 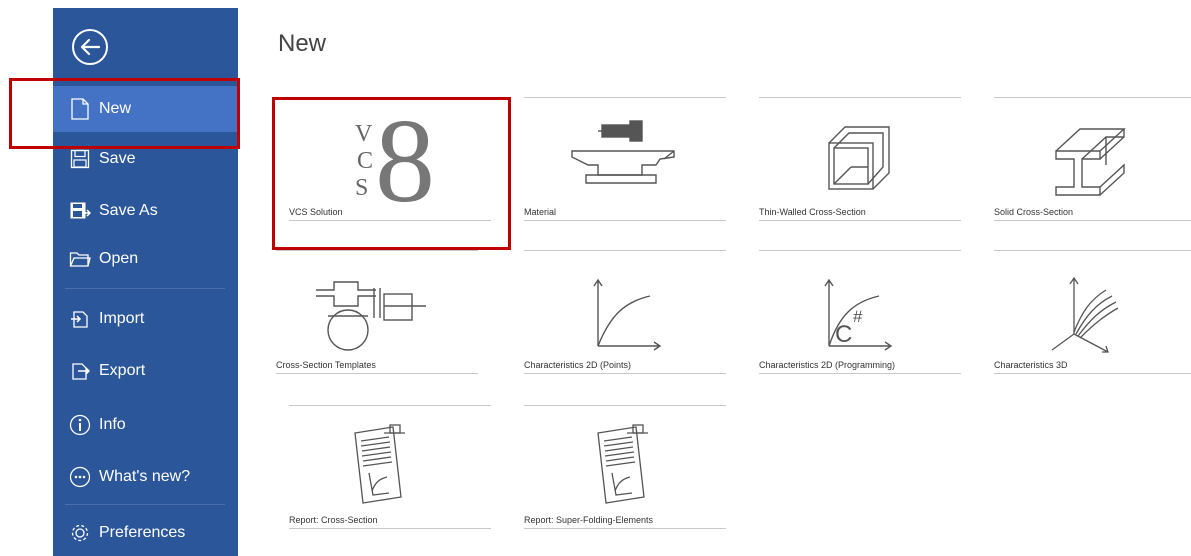 I want to click on nav-save: Save, so click(x=145, y=159).